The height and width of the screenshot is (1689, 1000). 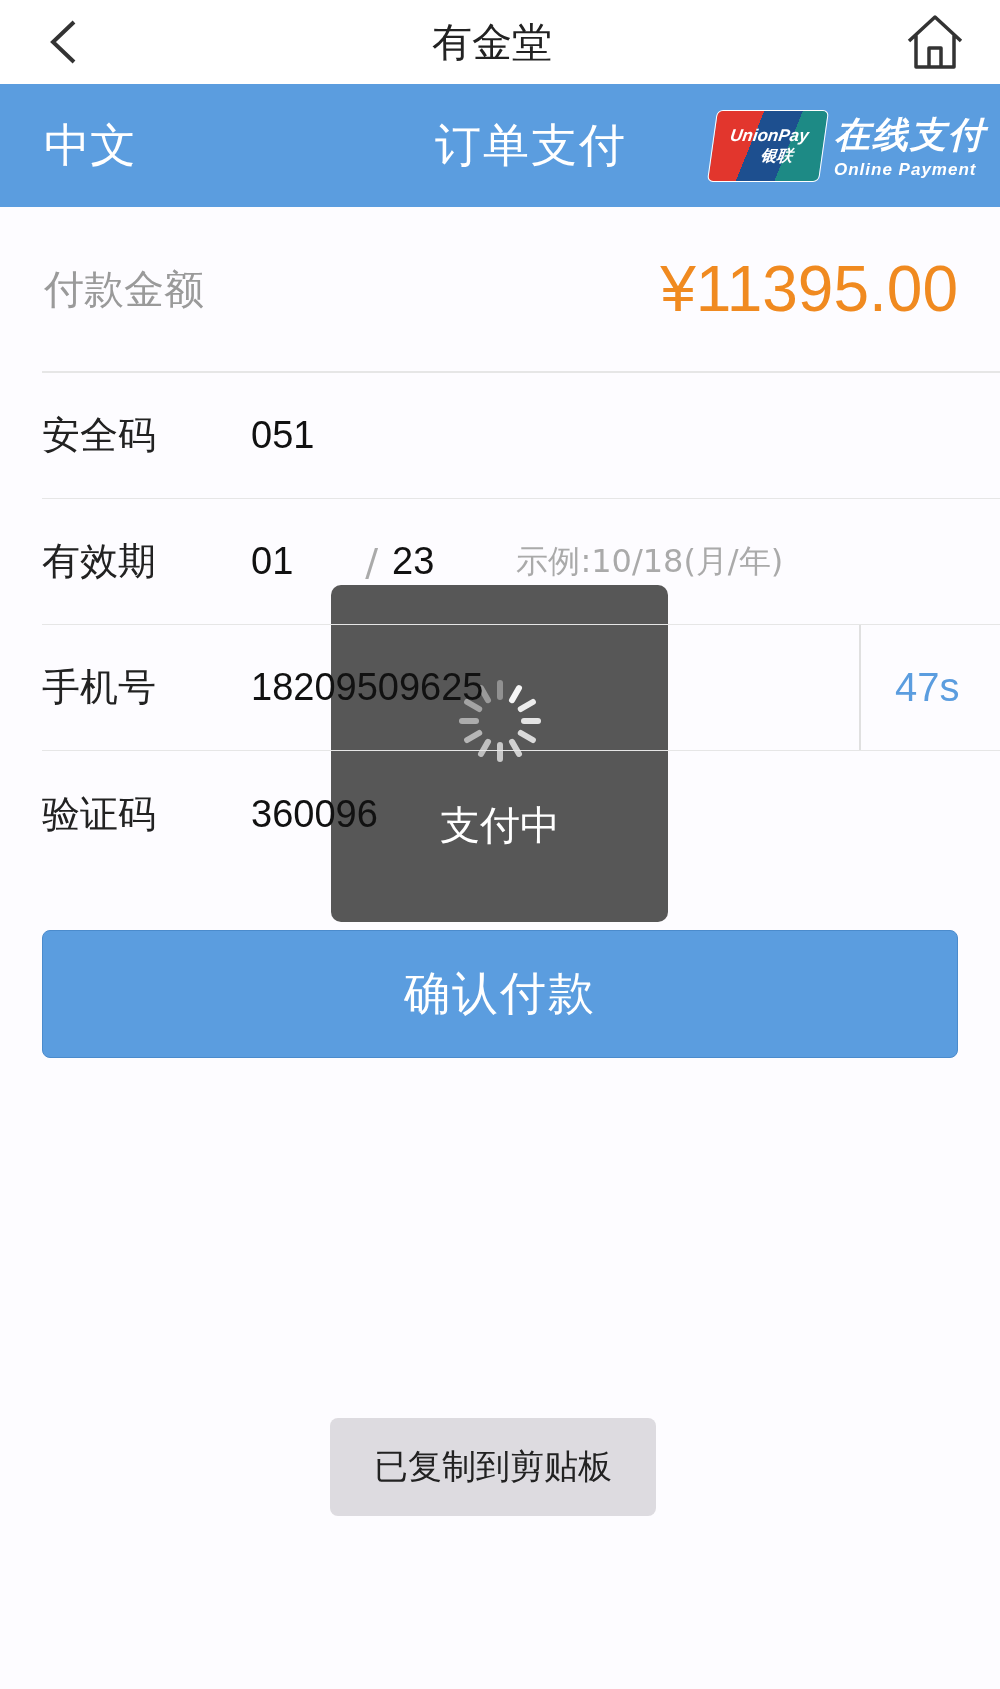 What do you see at coordinates (499, 825) in the screenshot?
I see `loading-message: 支付中` at bounding box center [499, 825].